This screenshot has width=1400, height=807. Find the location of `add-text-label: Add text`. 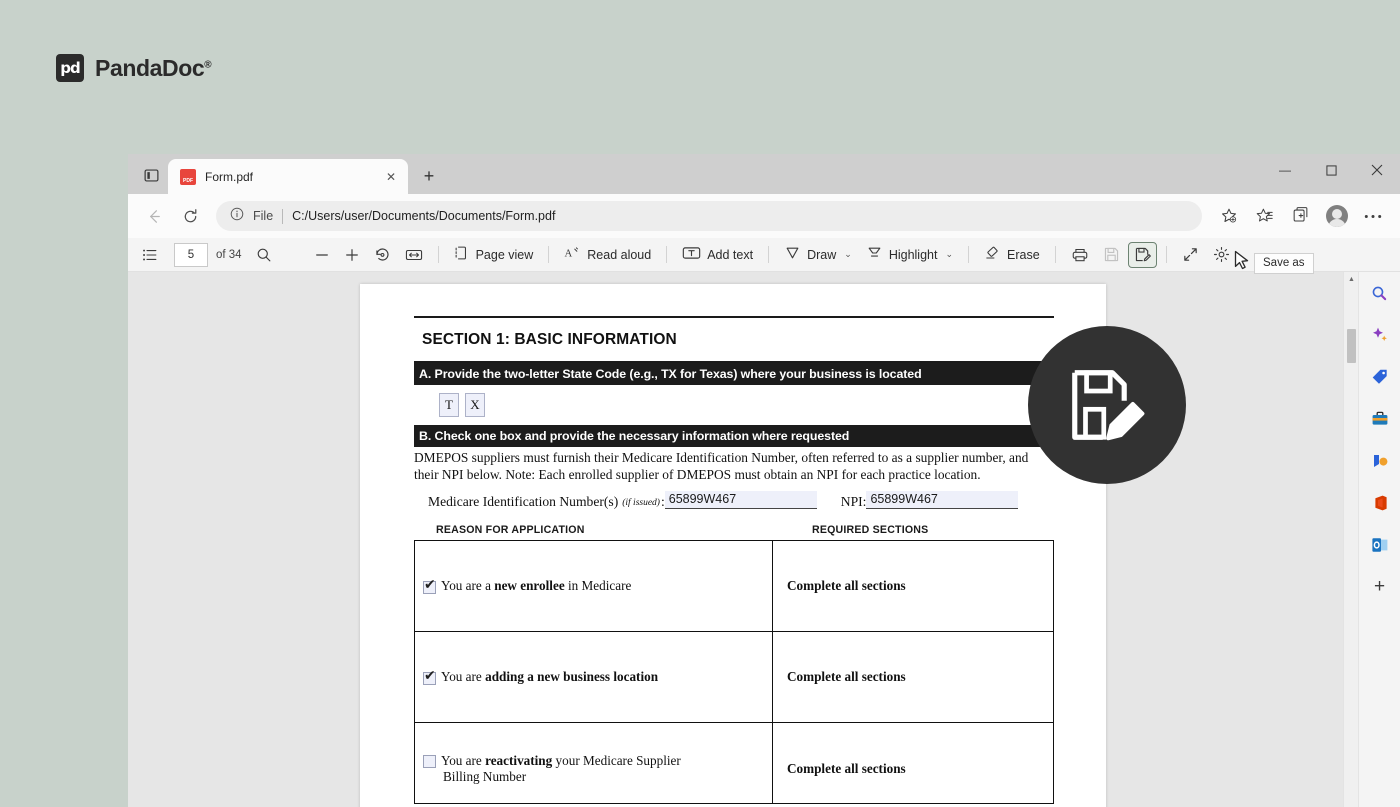

add-text-label: Add text is located at coordinates (730, 254).